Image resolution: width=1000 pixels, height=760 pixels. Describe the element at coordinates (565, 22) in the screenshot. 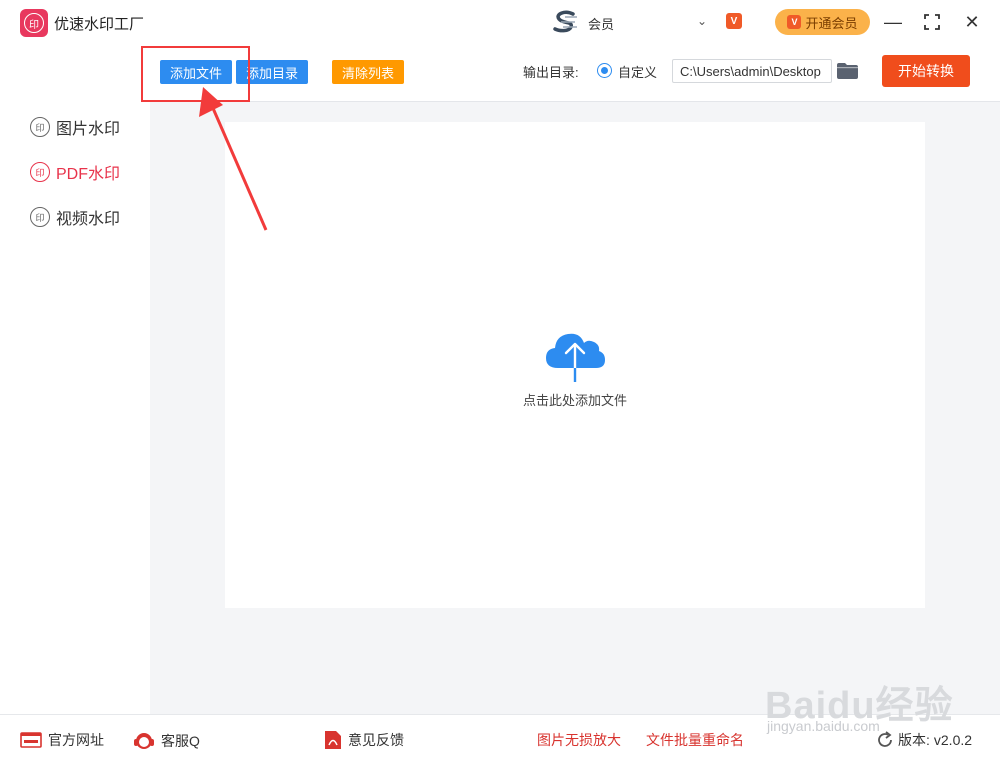

I see `user-avatar-icon` at that location.